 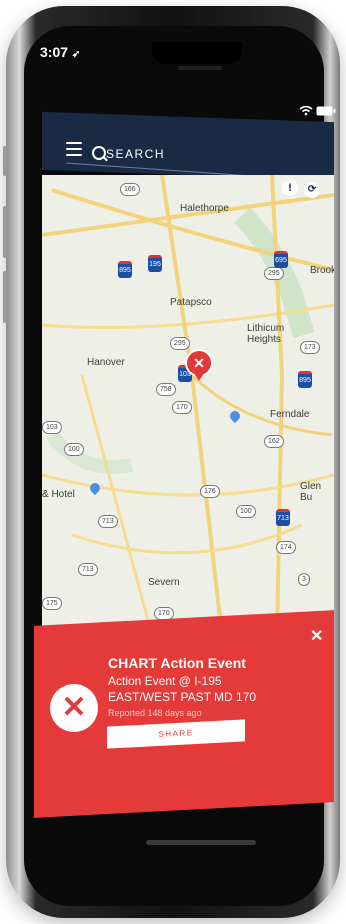 What do you see at coordinates (60, 52) in the screenshot?
I see `status-time: 3:07 ➶` at bounding box center [60, 52].